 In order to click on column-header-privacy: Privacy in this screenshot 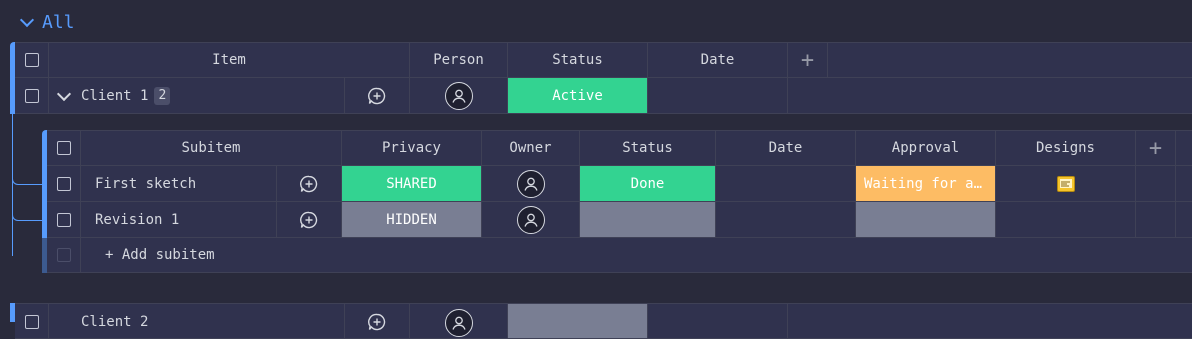, I will do `click(412, 148)`.